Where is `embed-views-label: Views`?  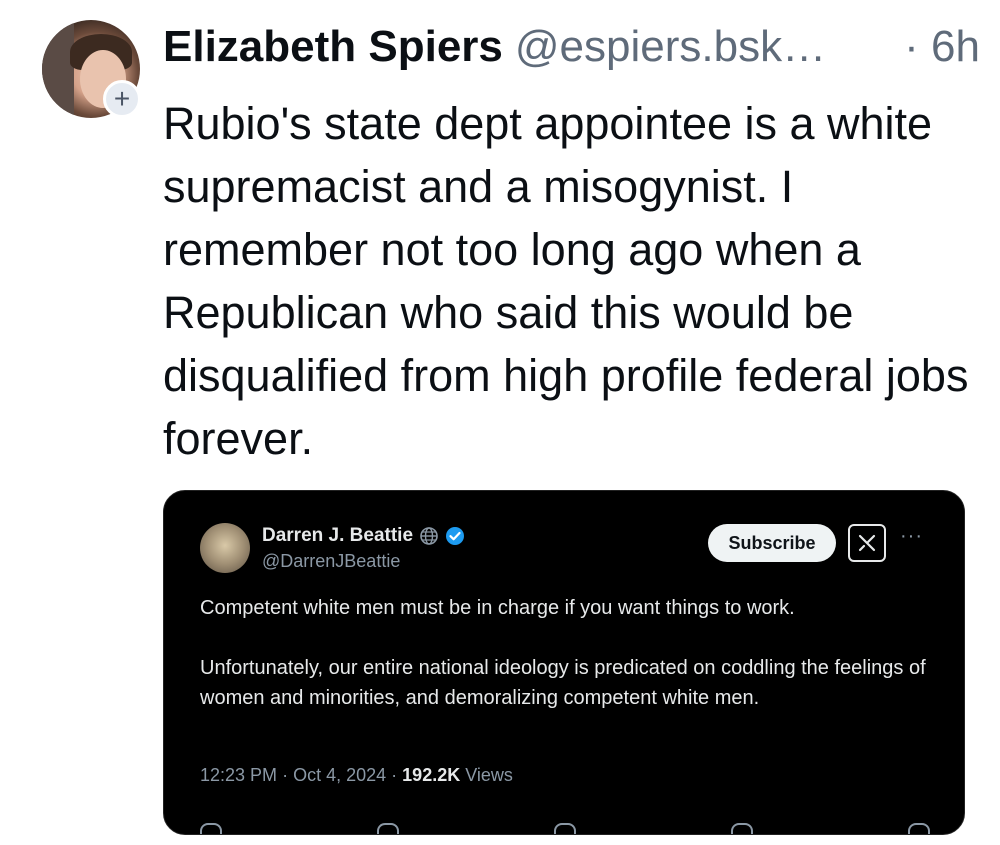
embed-views-label: Views is located at coordinates (489, 775).